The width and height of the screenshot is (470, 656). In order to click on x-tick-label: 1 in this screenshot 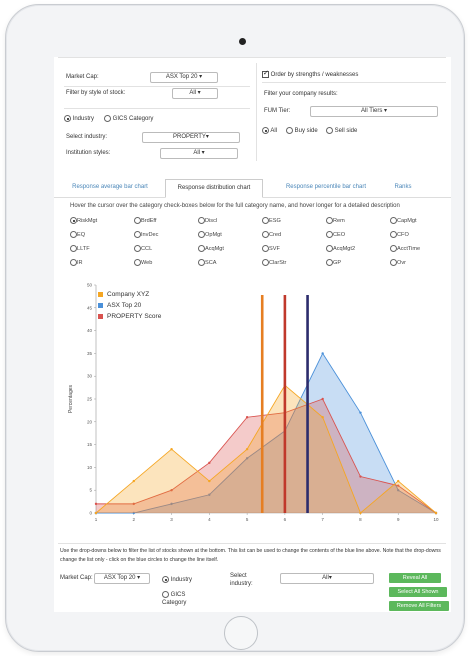, I will do `click(96, 519)`.